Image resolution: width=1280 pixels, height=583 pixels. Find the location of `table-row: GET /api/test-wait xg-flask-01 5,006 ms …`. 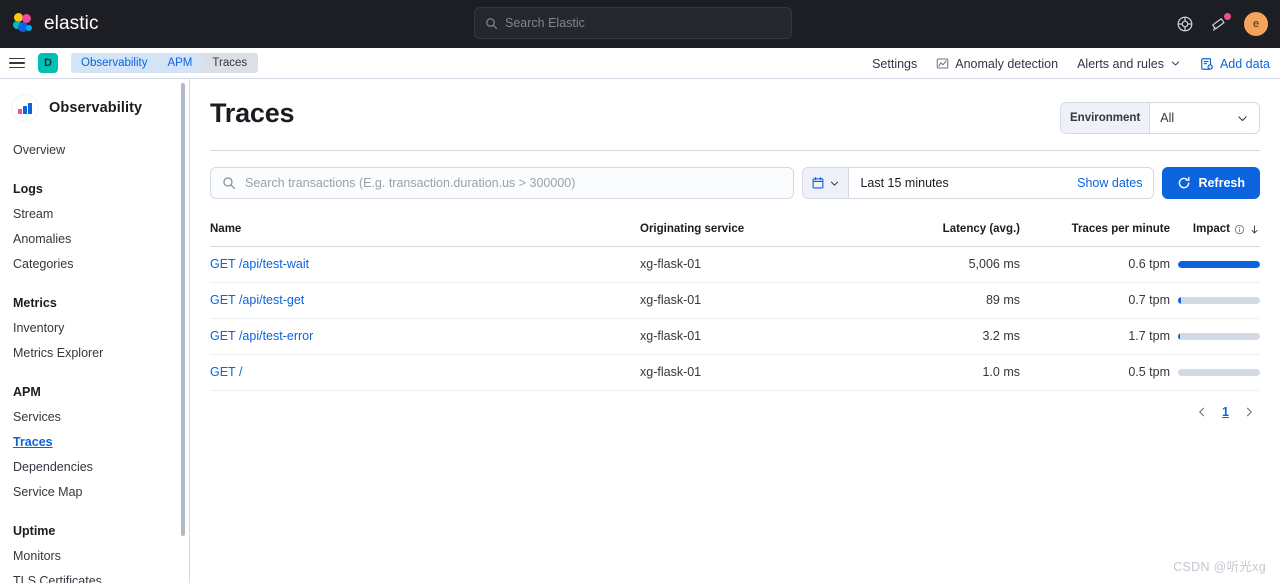

table-row: GET /api/test-wait xg-flask-01 5,006 ms … is located at coordinates (735, 264).